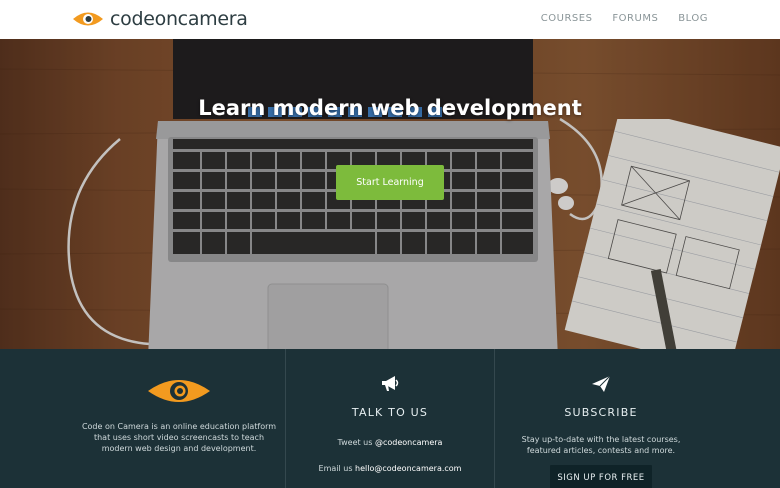 This screenshot has width=780, height=488. Describe the element at coordinates (390, 108) in the screenshot. I see `hero-title: Learn modern web development` at that location.